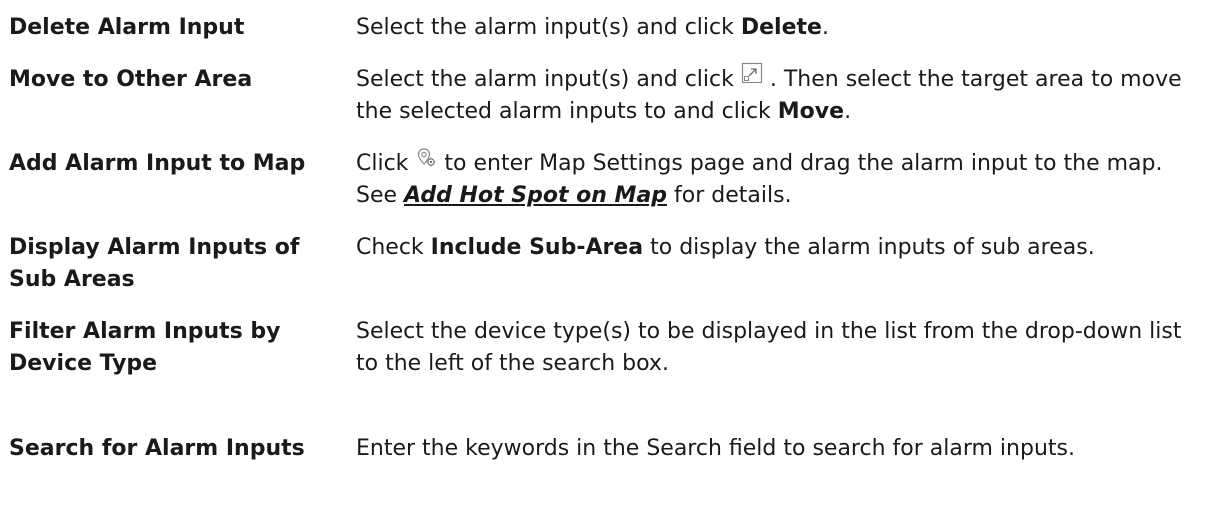  I want to click on include-sub-area-keyword: Include Sub-Area, so click(537, 247).